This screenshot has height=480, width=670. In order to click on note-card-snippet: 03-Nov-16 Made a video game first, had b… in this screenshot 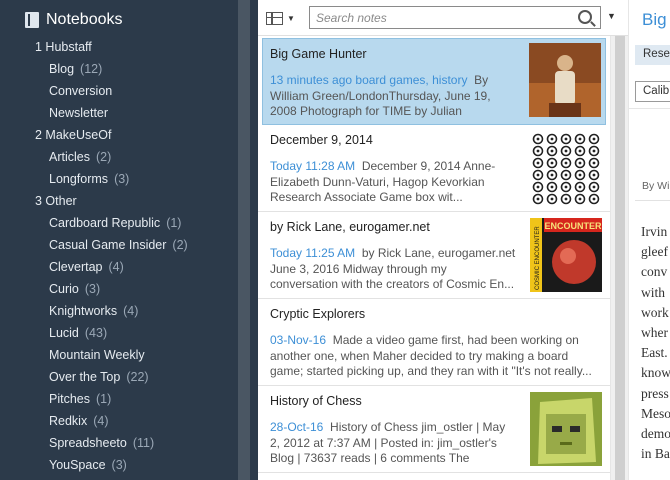, I will do `click(434, 356)`.